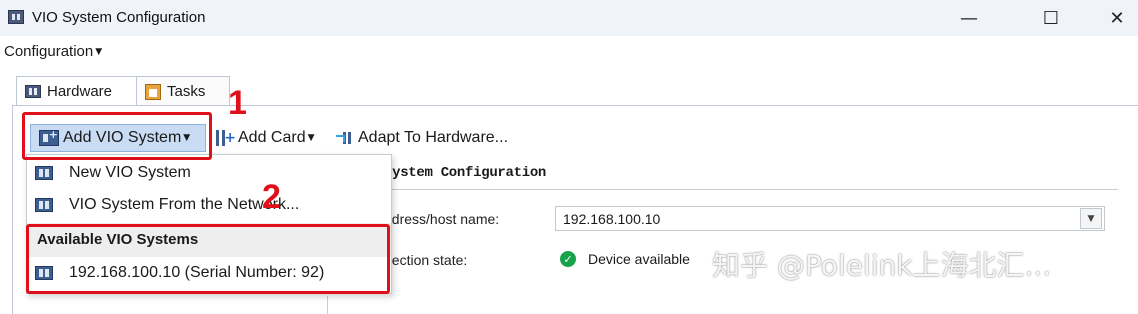 This screenshot has height=314, width=1138. Describe the element at coordinates (209, 173) in the screenshot. I see `menu-item-new-vio-system: New VIO System` at that location.